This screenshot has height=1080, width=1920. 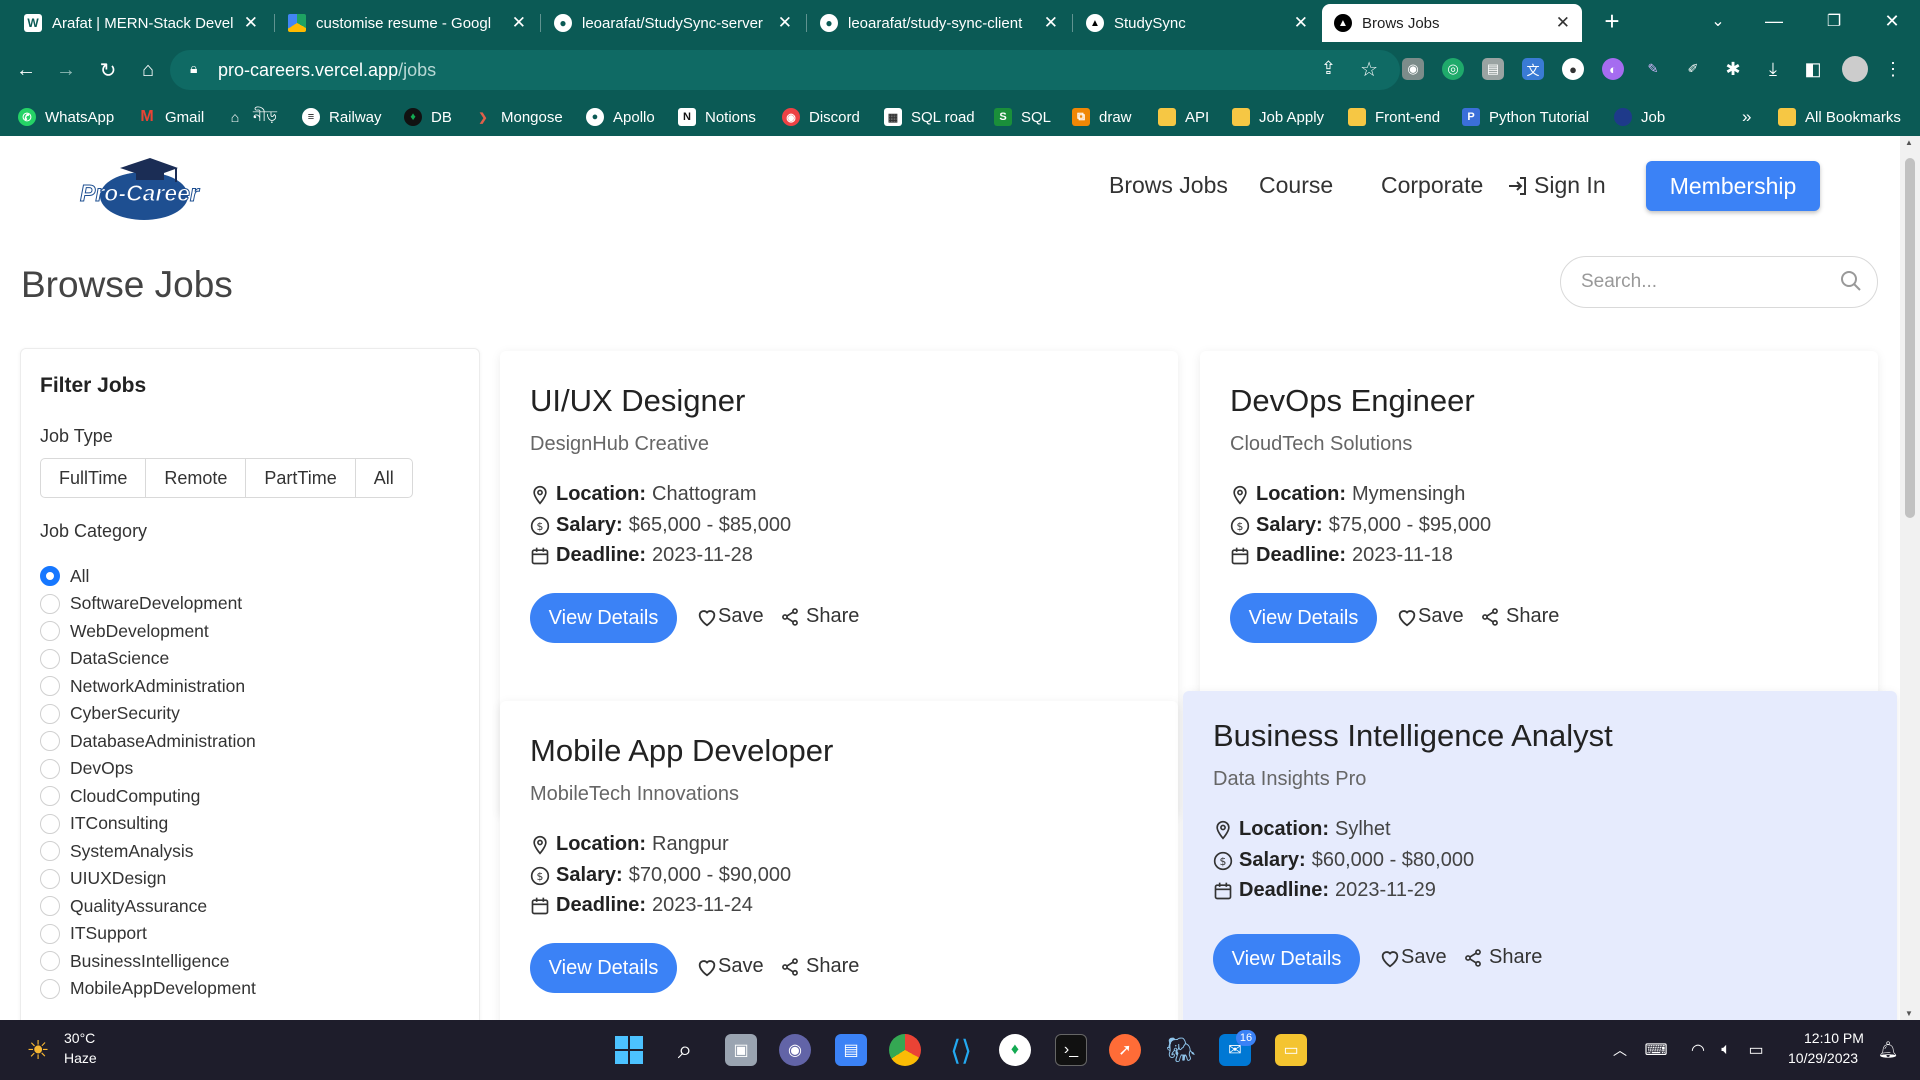 I want to click on restore-button: ❐, so click(x=1834, y=21).